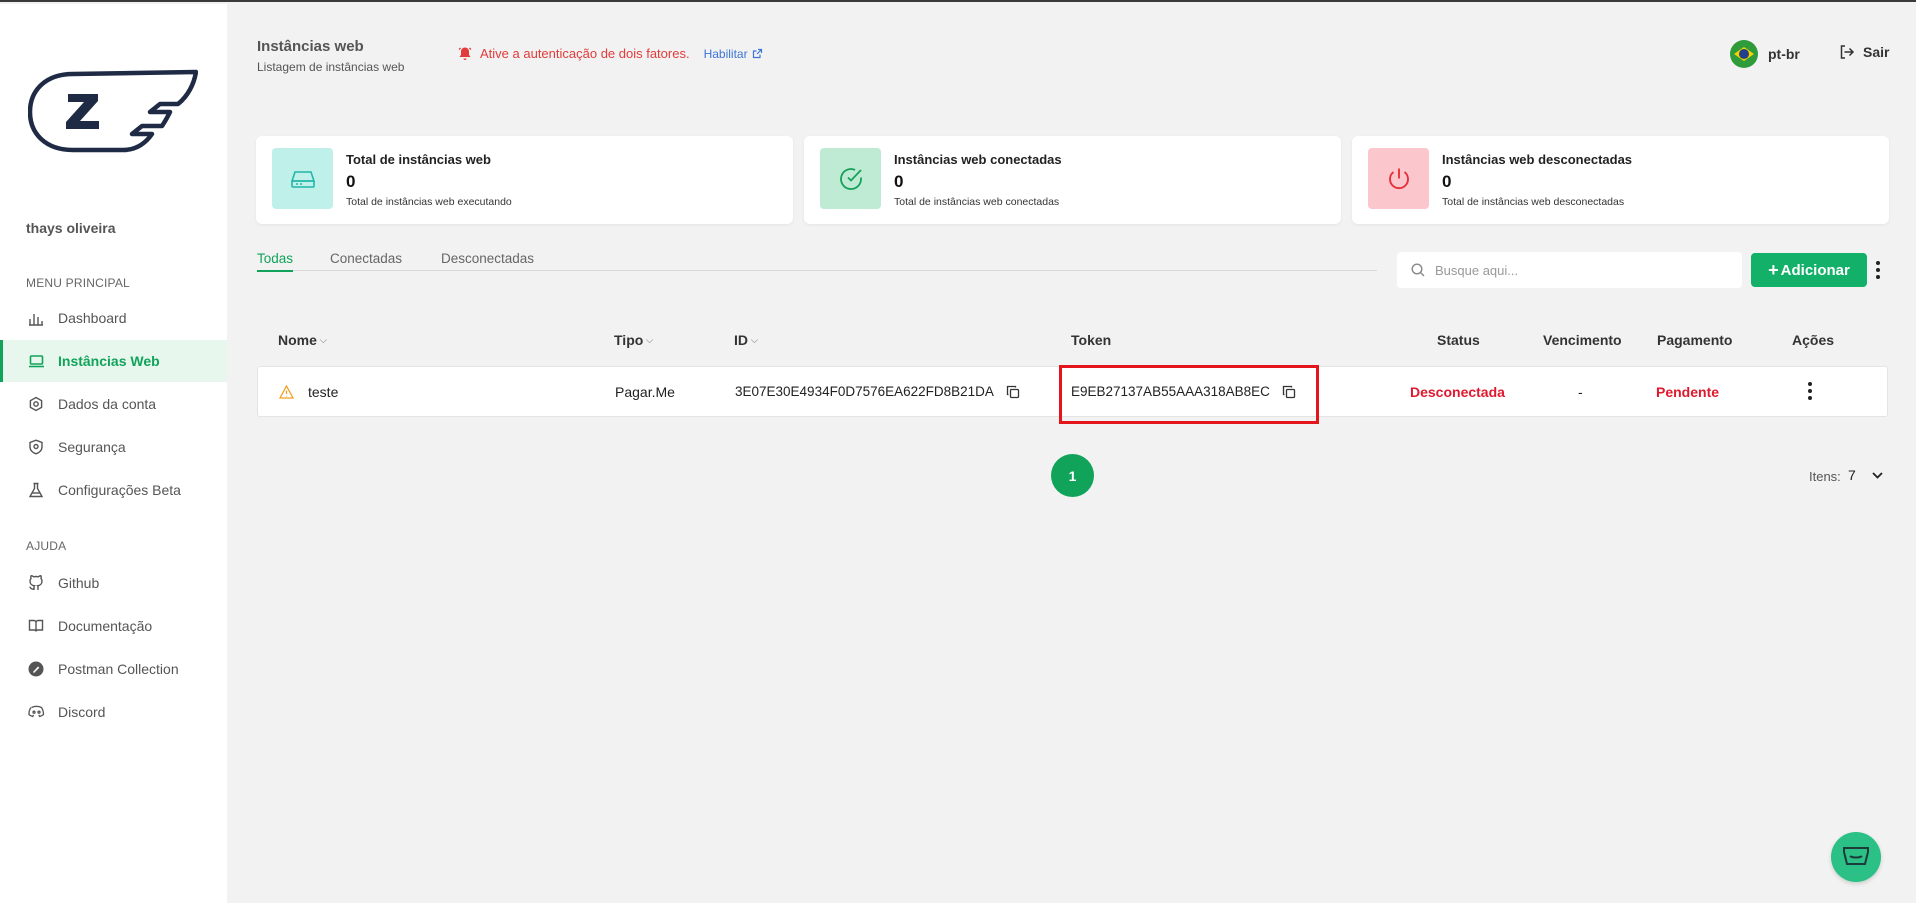 The width and height of the screenshot is (1916, 903). Describe the element at coordinates (585, 53) in the screenshot. I see `alert-text: Ative a autenticação de dois fatores.` at that location.